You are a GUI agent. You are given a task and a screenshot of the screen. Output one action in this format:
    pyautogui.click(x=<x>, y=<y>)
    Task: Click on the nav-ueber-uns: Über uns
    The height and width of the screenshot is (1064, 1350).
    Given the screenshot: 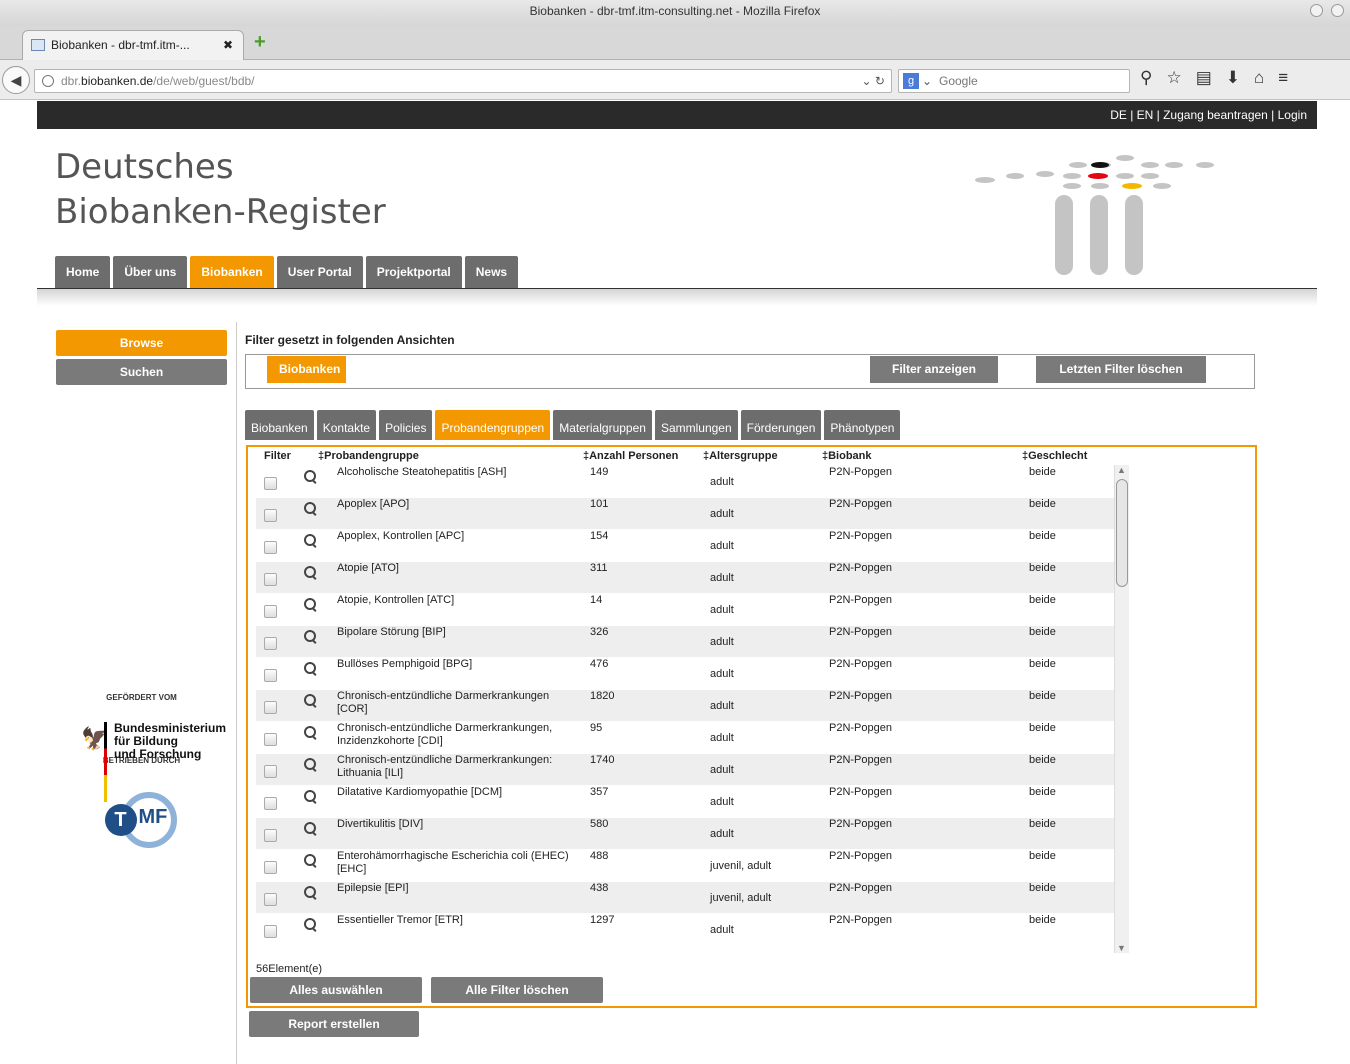 What is the action you would take?
    pyautogui.click(x=150, y=272)
    